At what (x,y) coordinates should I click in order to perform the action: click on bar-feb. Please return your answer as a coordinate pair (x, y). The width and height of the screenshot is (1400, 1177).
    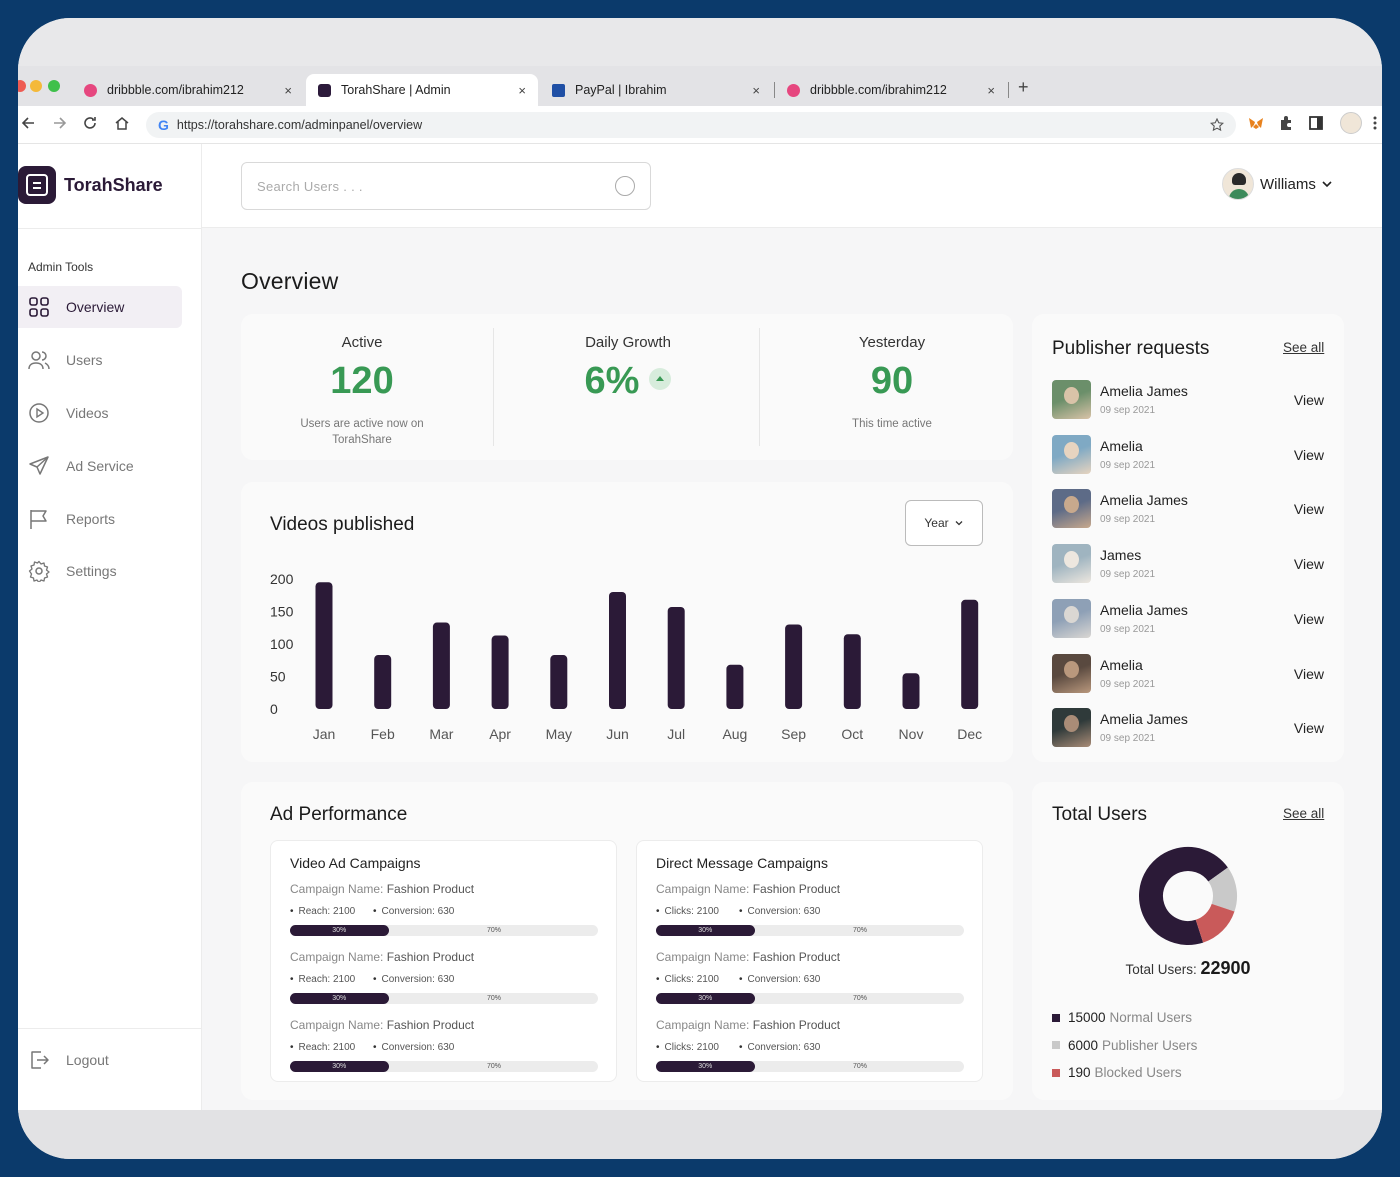
    Looking at the image, I should click on (383, 682).